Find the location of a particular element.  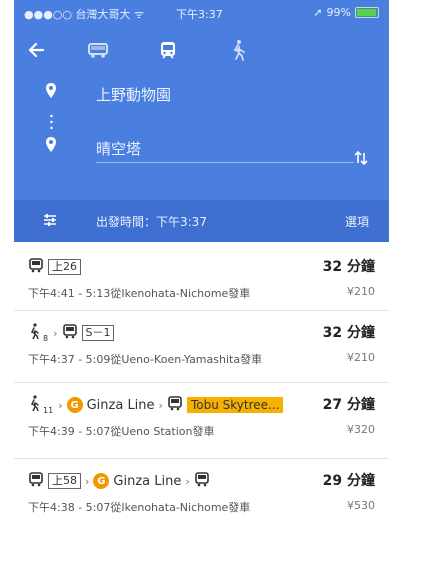

route-details: 下午4:39 - 5:07從Ueno Station發車 is located at coordinates (121, 431).